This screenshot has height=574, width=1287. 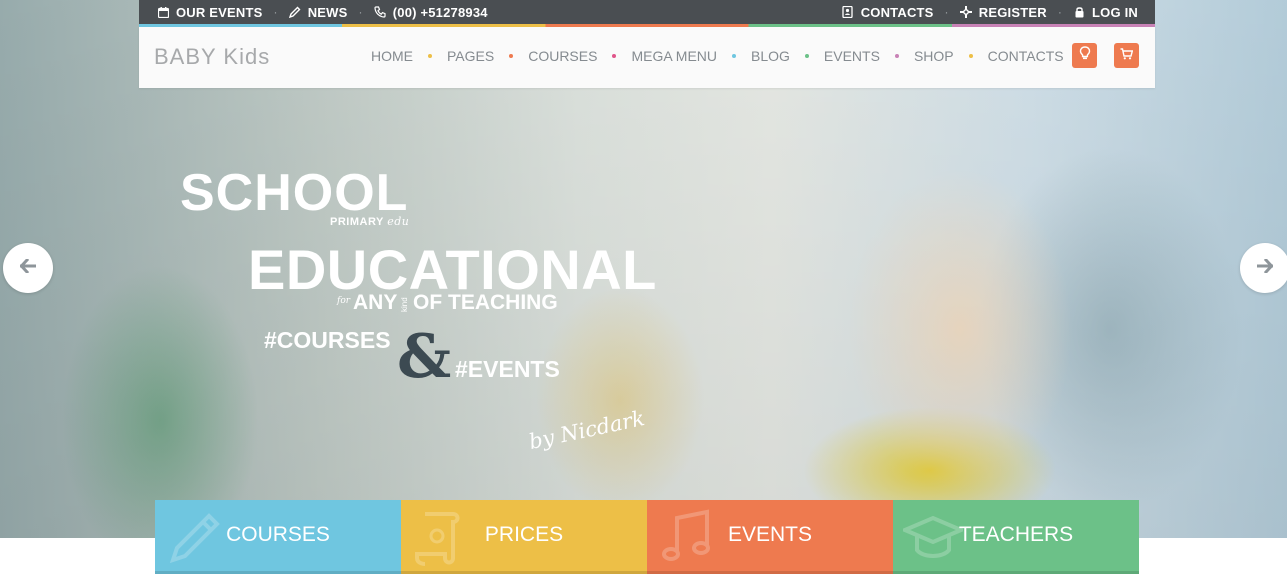 What do you see at coordinates (485, 302) in the screenshot?
I see `hero-of-teaching: OF TEACHING` at bounding box center [485, 302].